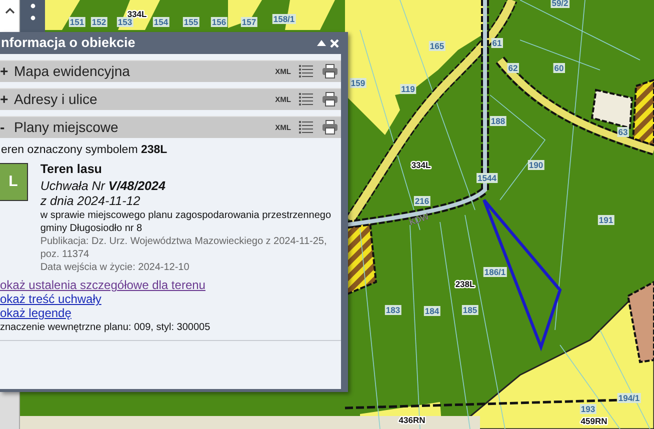 The height and width of the screenshot is (429, 654). What do you see at coordinates (36, 313) in the screenshot?
I see `plan-link: okaż legendę` at bounding box center [36, 313].